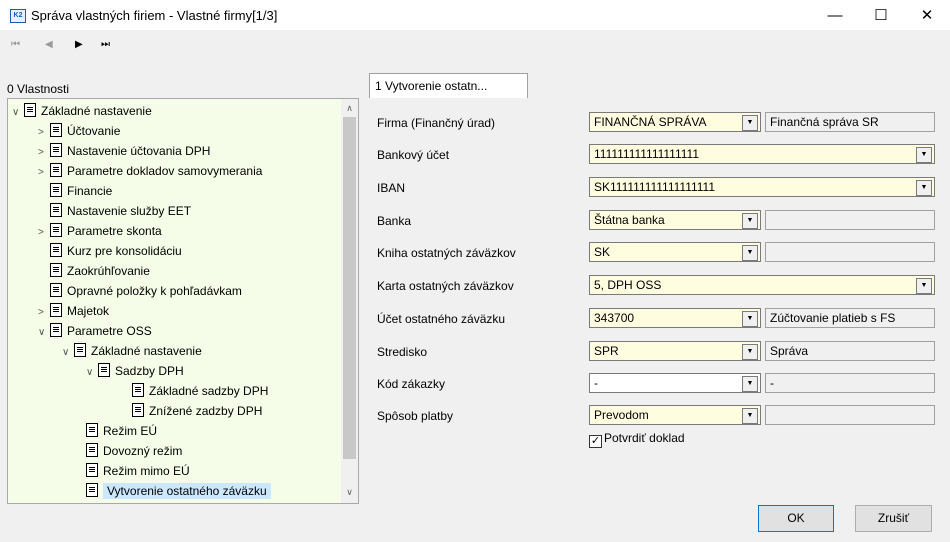  I want to click on tree-item: > Účtovanie, so click(79, 131).